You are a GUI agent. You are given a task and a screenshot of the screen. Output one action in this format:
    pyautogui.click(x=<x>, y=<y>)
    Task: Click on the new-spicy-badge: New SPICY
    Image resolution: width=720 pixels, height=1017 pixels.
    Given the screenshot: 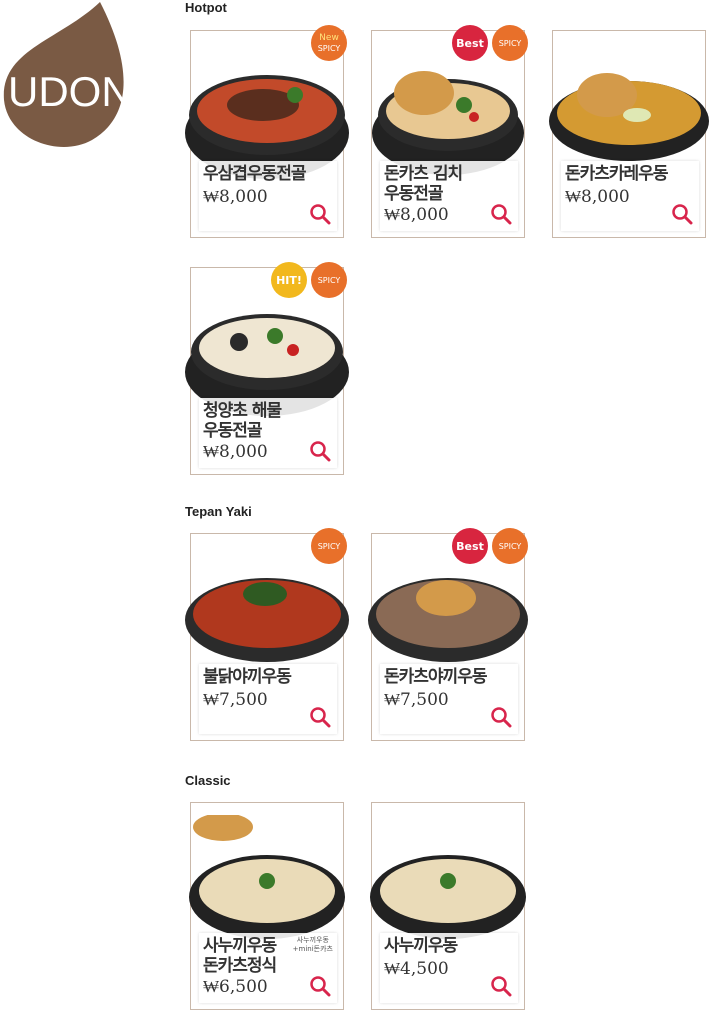 What is the action you would take?
    pyautogui.click(x=329, y=43)
    